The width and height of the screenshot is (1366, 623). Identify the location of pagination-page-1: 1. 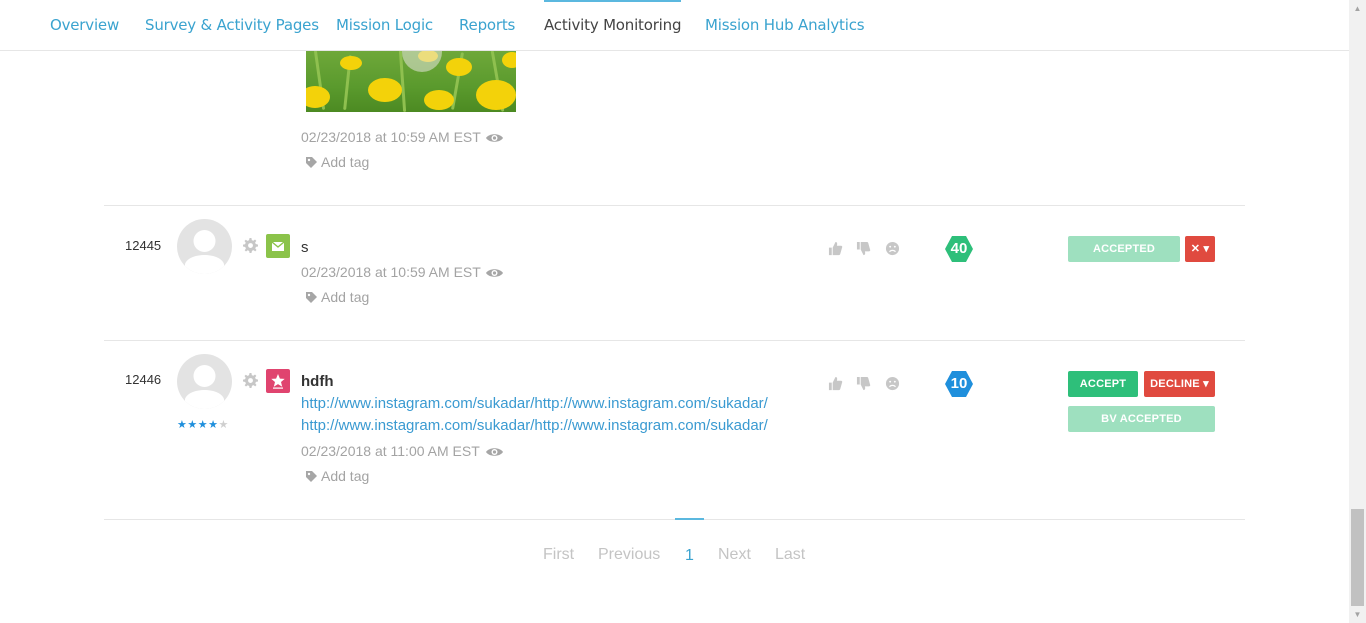
(689, 556).